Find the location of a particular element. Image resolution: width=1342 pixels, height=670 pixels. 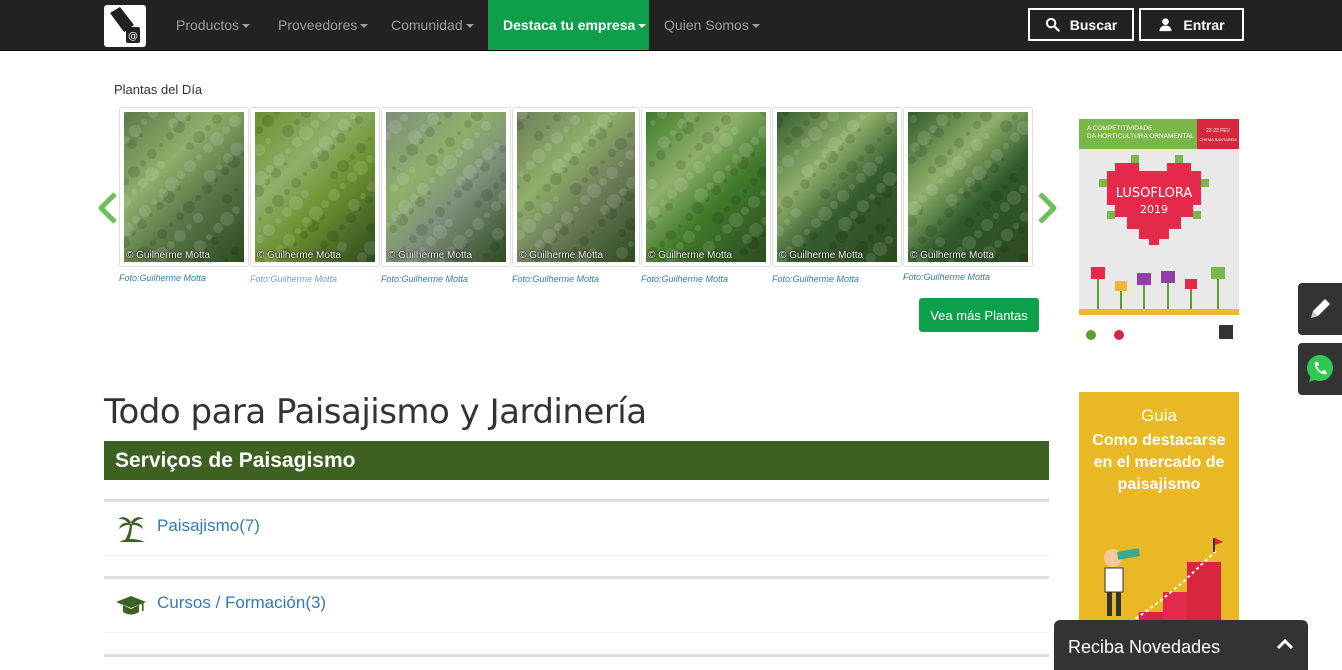

category-divider is located at coordinates (576, 655).